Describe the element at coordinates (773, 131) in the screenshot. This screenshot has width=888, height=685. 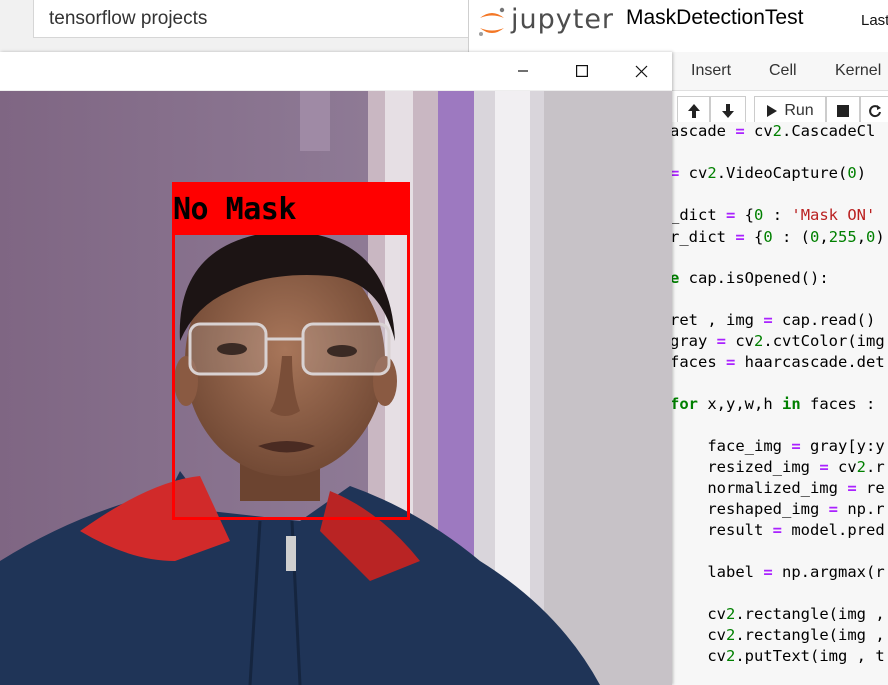
I see `code-line: ascade = cv2.CascadeCl` at that location.